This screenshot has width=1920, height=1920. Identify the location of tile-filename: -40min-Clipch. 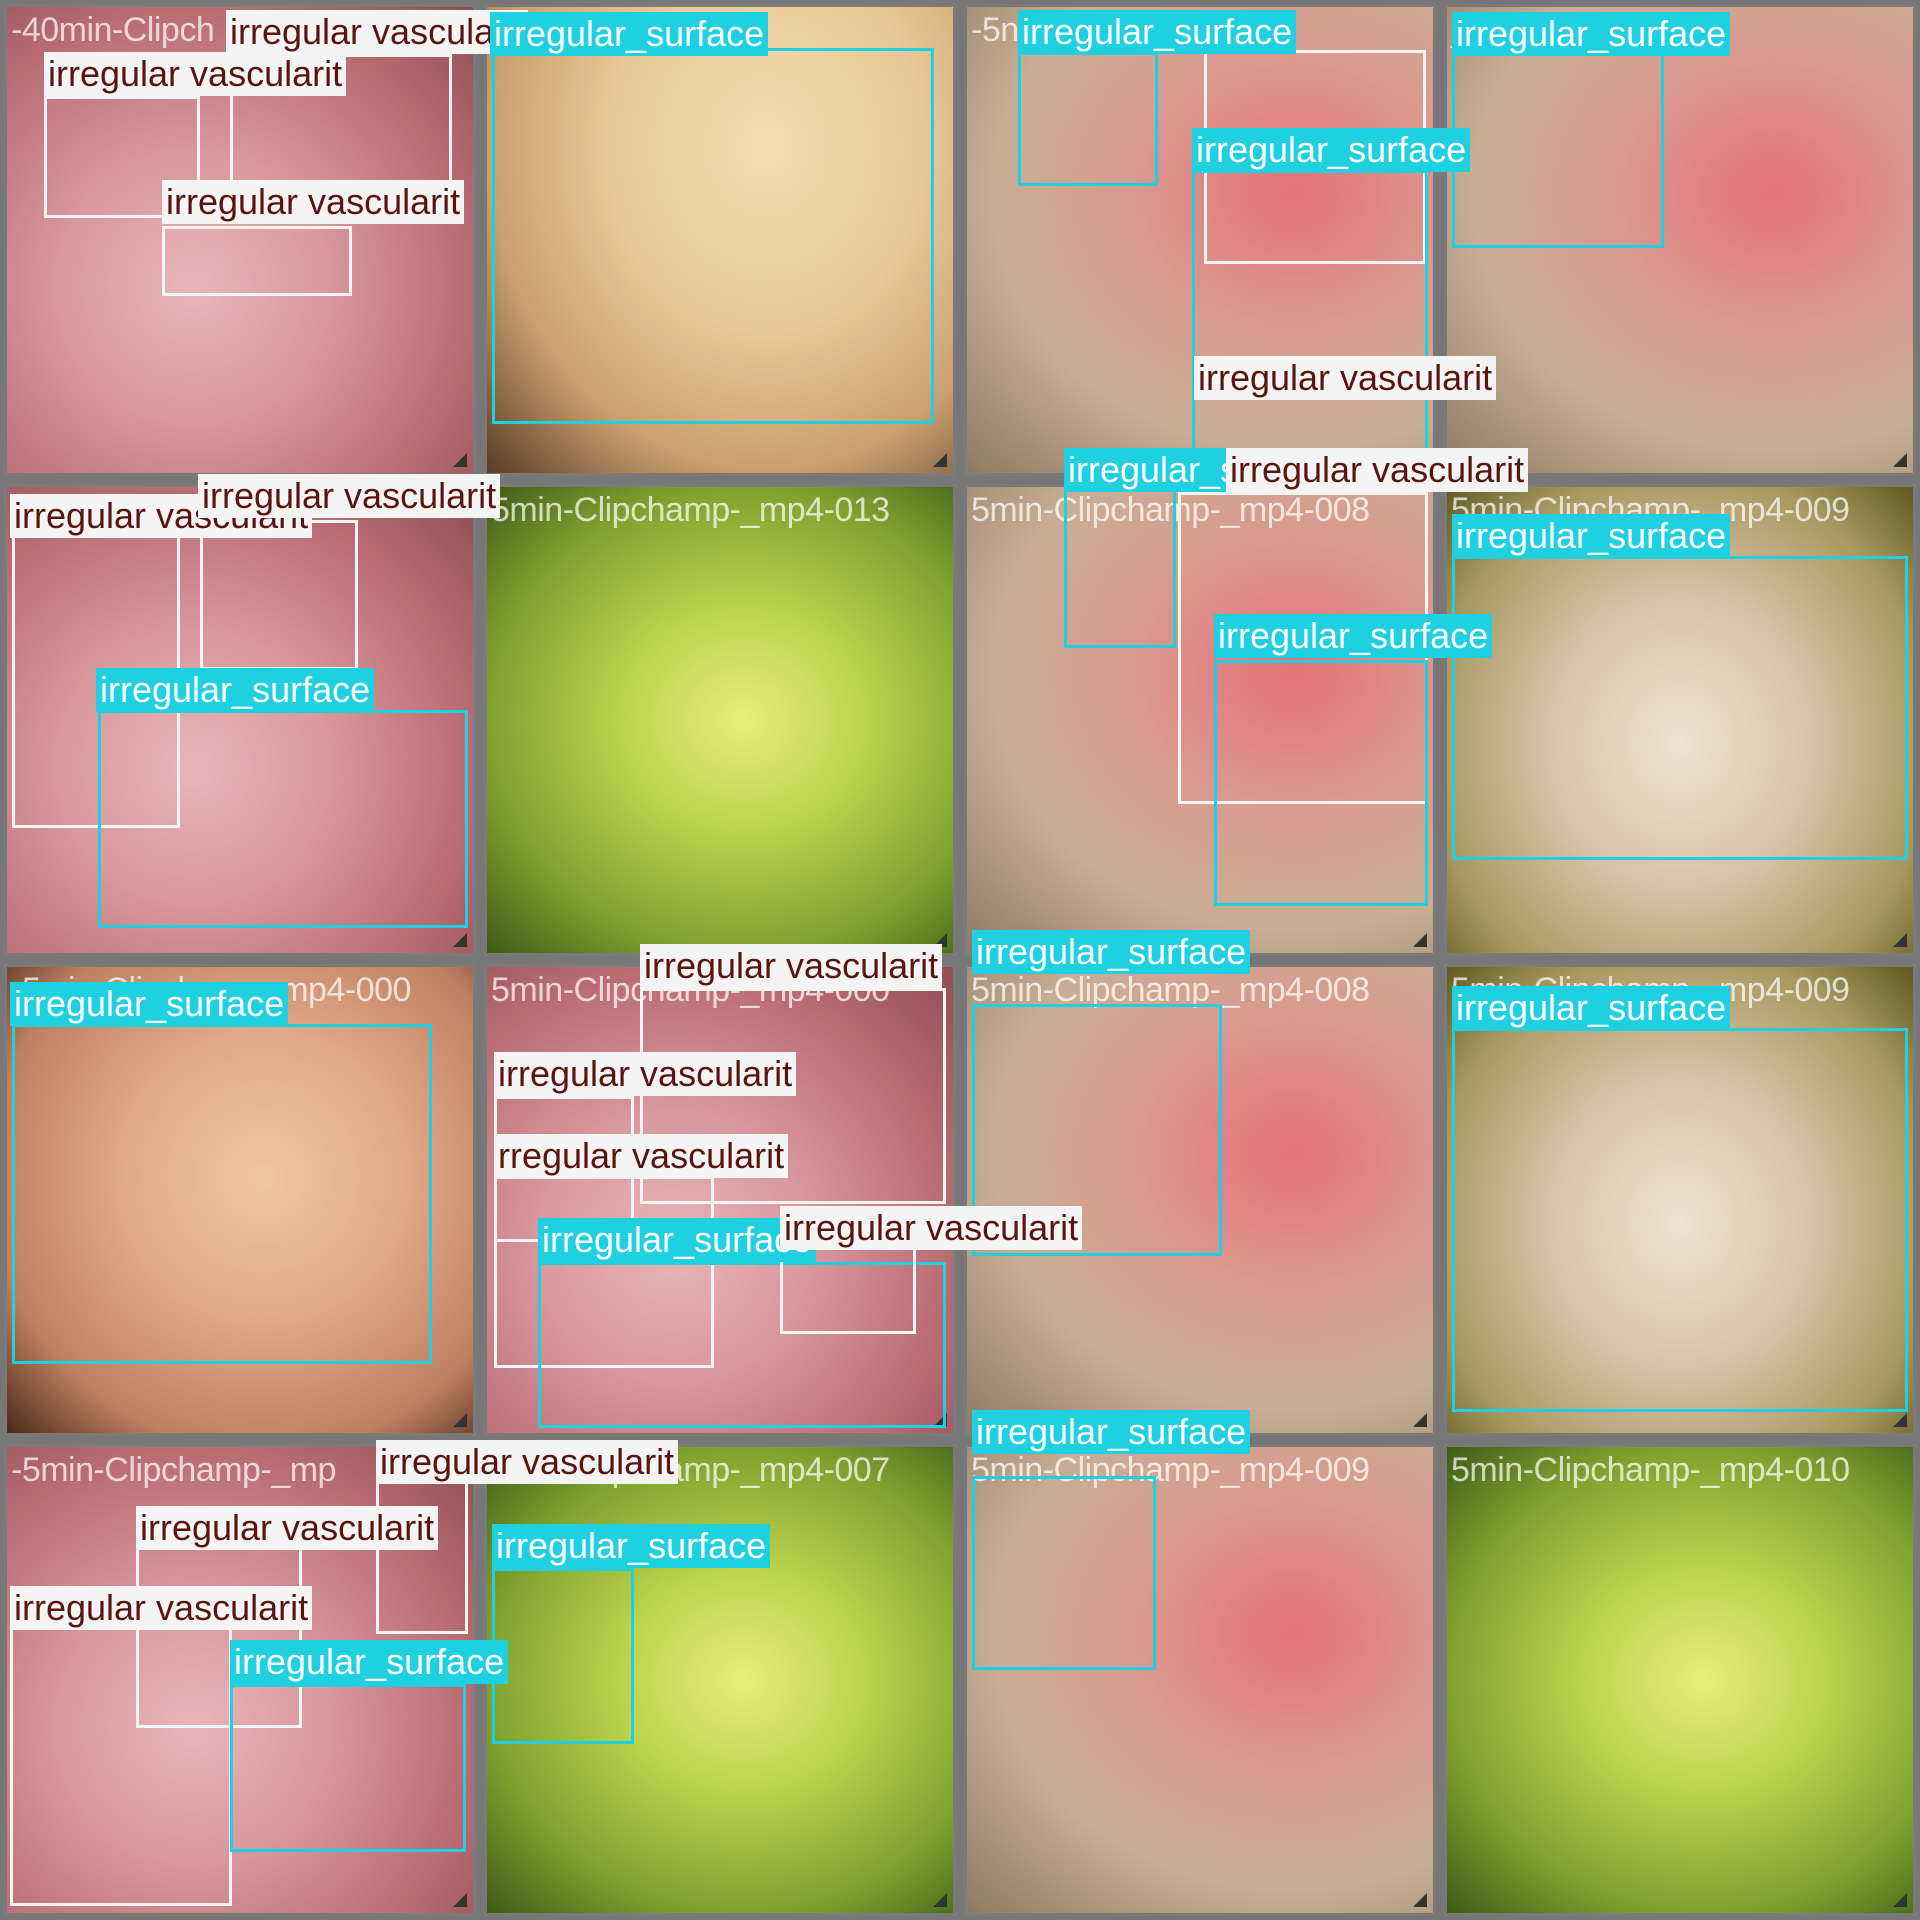
(113, 30).